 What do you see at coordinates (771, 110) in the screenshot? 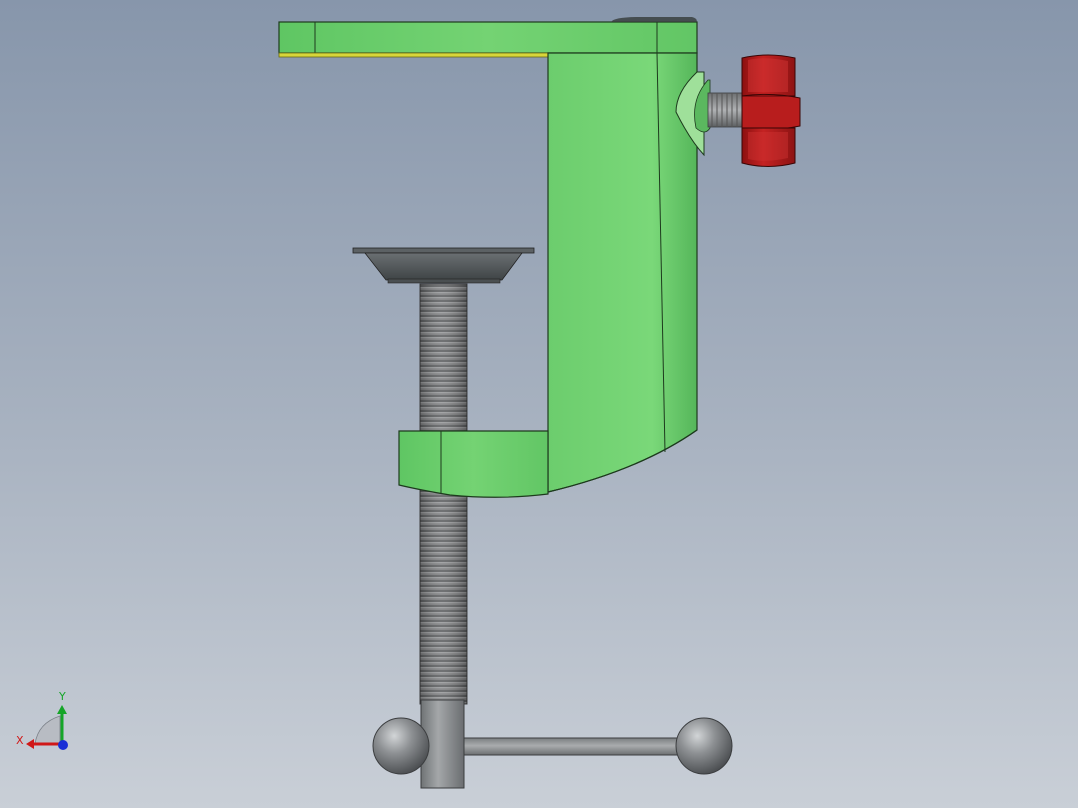
I see `lock-knob` at bounding box center [771, 110].